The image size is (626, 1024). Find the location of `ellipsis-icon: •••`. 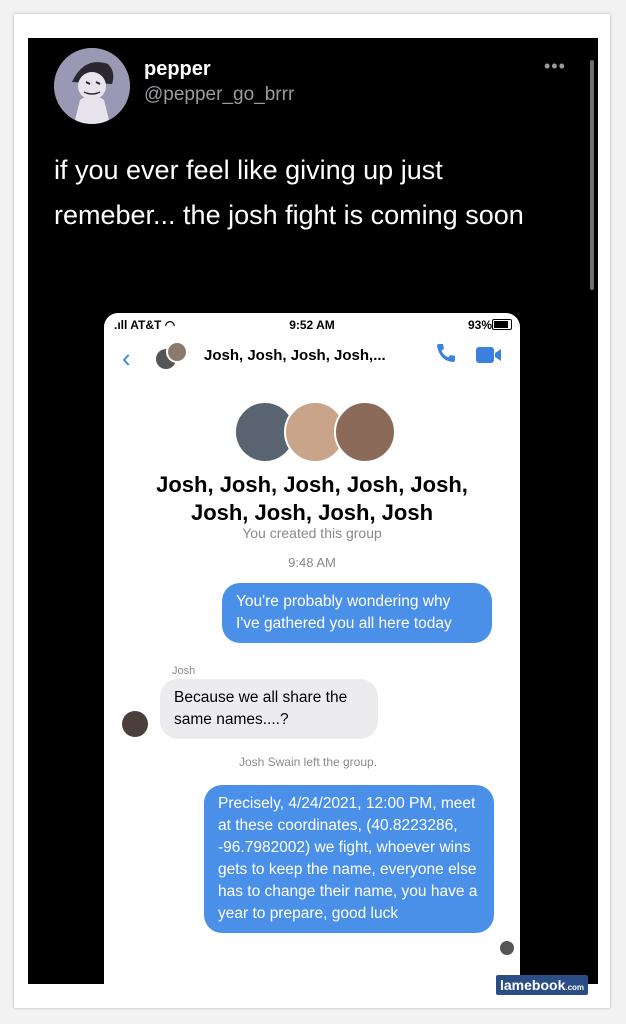

ellipsis-icon: ••• is located at coordinates (555, 66).